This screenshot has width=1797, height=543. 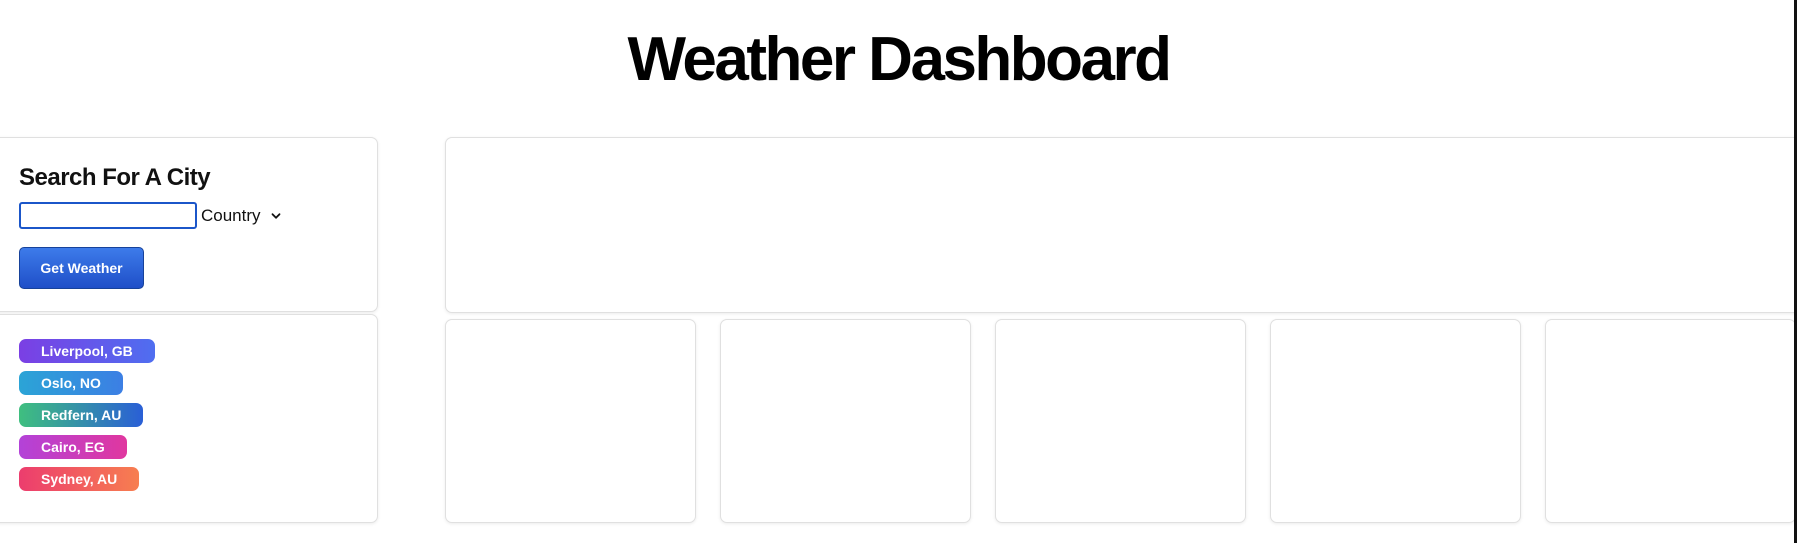 What do you see at coordinates (71, 383) in the screenshot?
I see `history-item-oslo: Oslo, NO` at bounding box center [71, 383].